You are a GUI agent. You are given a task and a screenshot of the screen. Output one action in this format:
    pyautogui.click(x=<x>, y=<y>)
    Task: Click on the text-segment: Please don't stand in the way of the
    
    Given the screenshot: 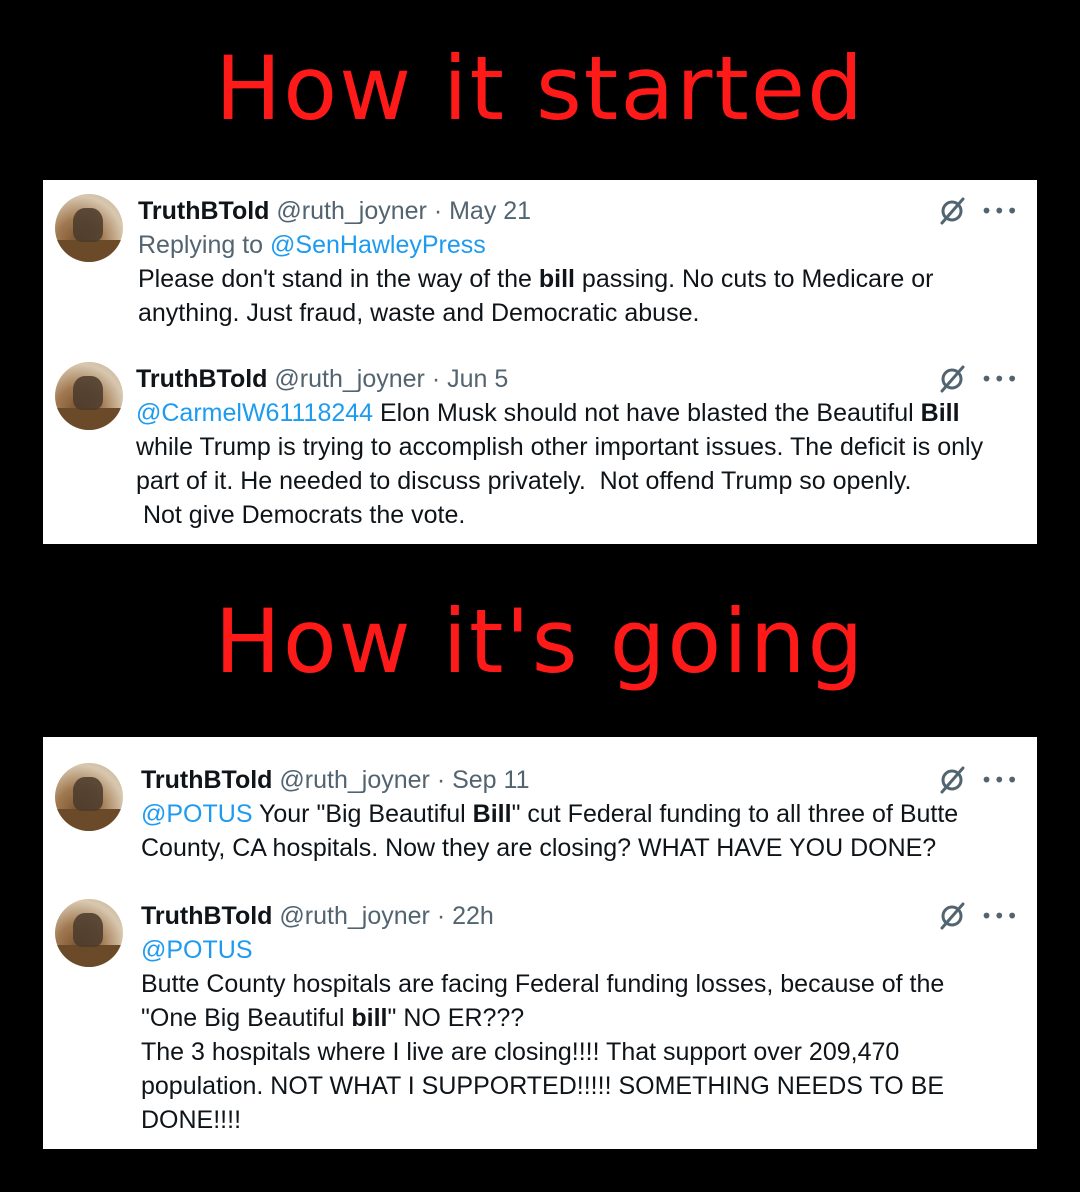 What is the action you would take?
    pyautogui.click(x=338, y=279)
    